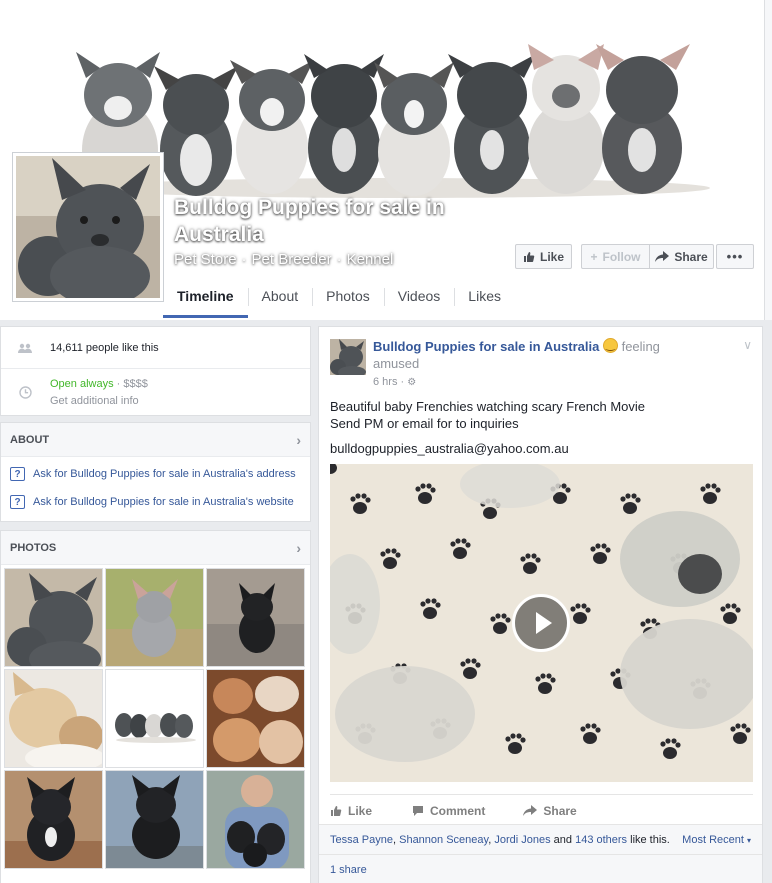  What do you see at coordinates (88, 227) in the screenshot?
I see `profile-picture` at bounding box center [88, 227].